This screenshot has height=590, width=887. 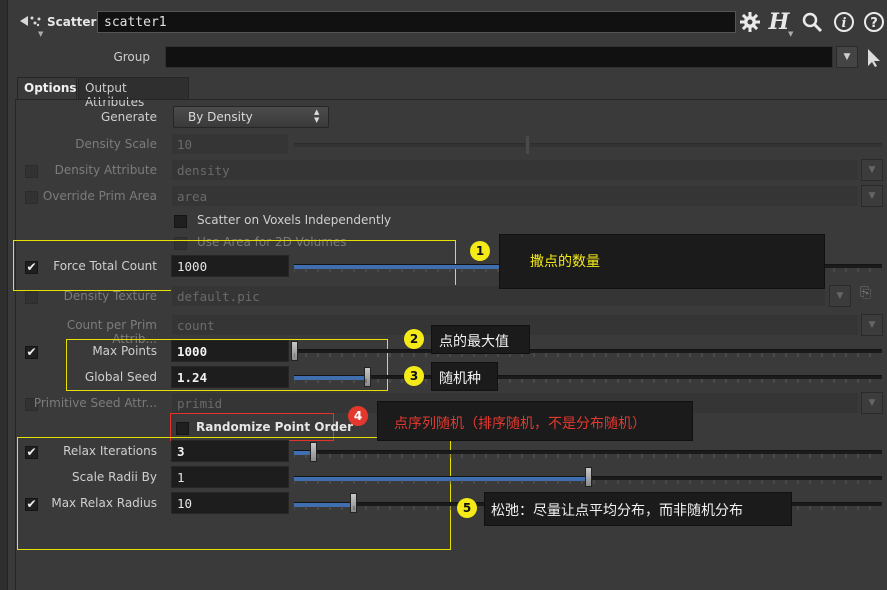 What do you see at coordinates (30, 21) in the screenshot?
I see `scatter-node-icon` at bounding box center [30, 21].